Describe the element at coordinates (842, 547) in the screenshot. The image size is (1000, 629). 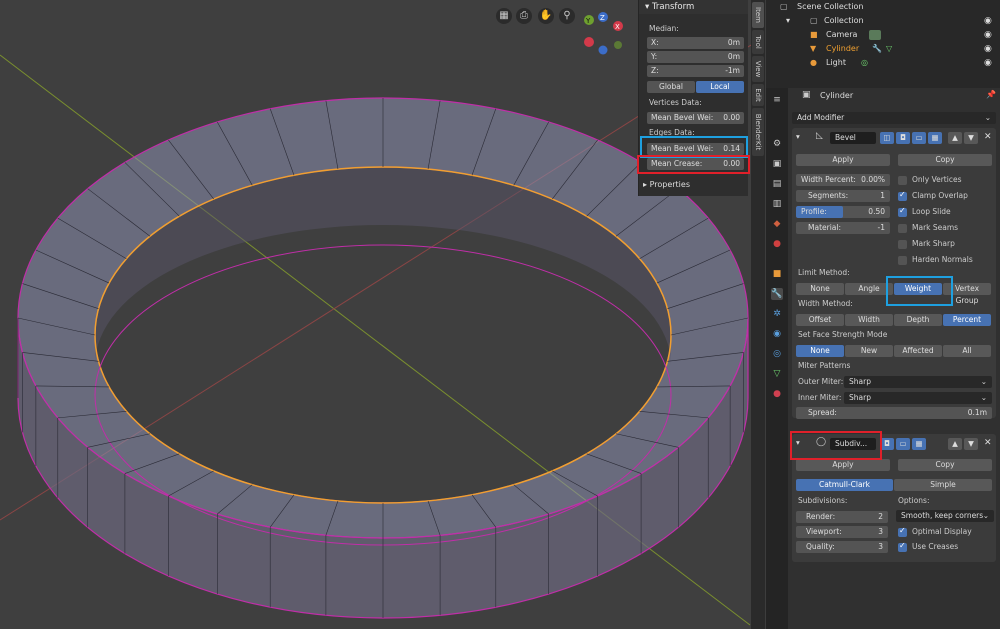
I see `quality-field: Quality: 3` at that location.